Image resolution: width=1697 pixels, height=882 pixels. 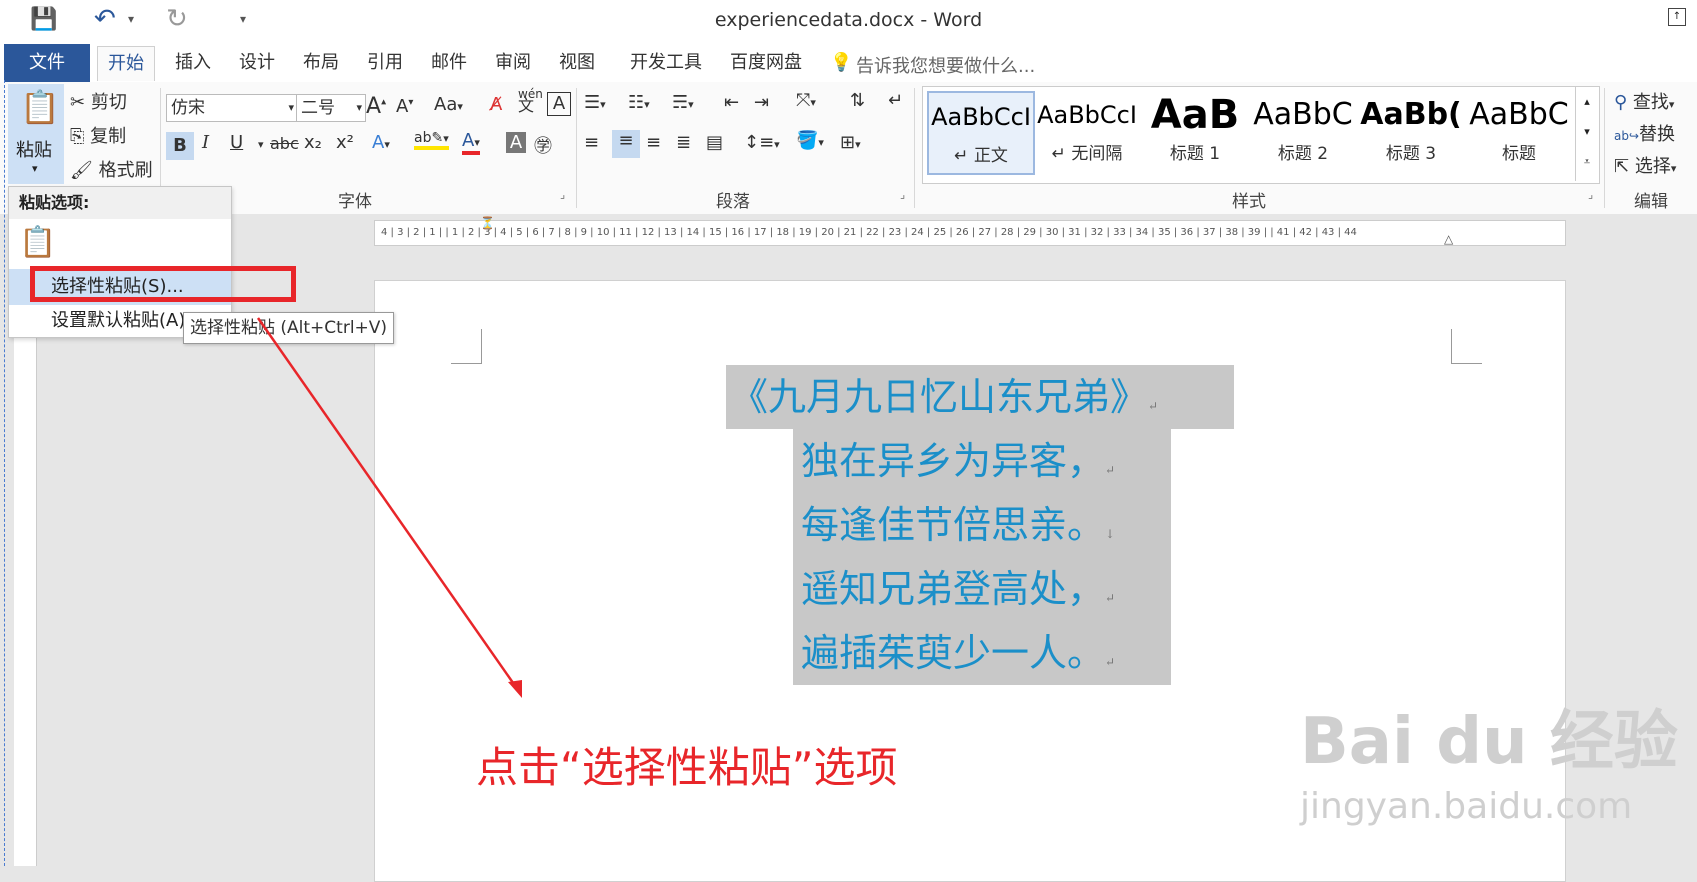 What do you see at coordinates (687, 767) in the screenshot?
I see `instruction-text: 点击“选择性粘贴”选项` at bounding box center [687, 767].